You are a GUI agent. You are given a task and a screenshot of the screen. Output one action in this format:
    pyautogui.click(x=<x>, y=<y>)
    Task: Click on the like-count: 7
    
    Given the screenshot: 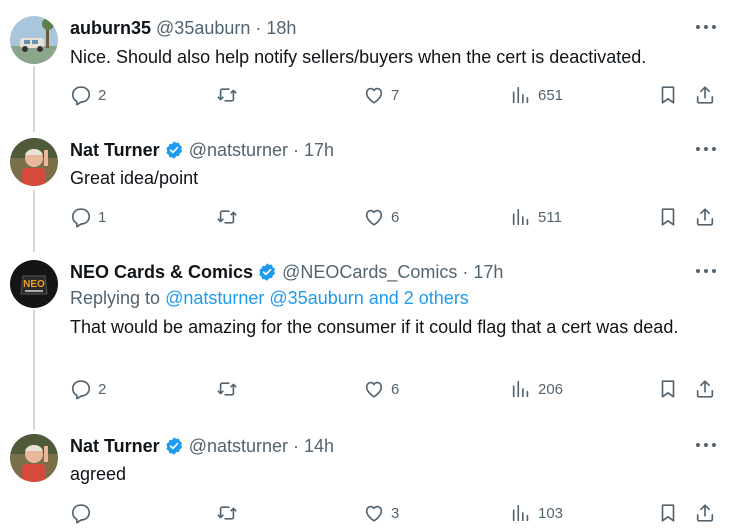 What is the action you would take?
    pyautogui.click(x=395, y=95)
    